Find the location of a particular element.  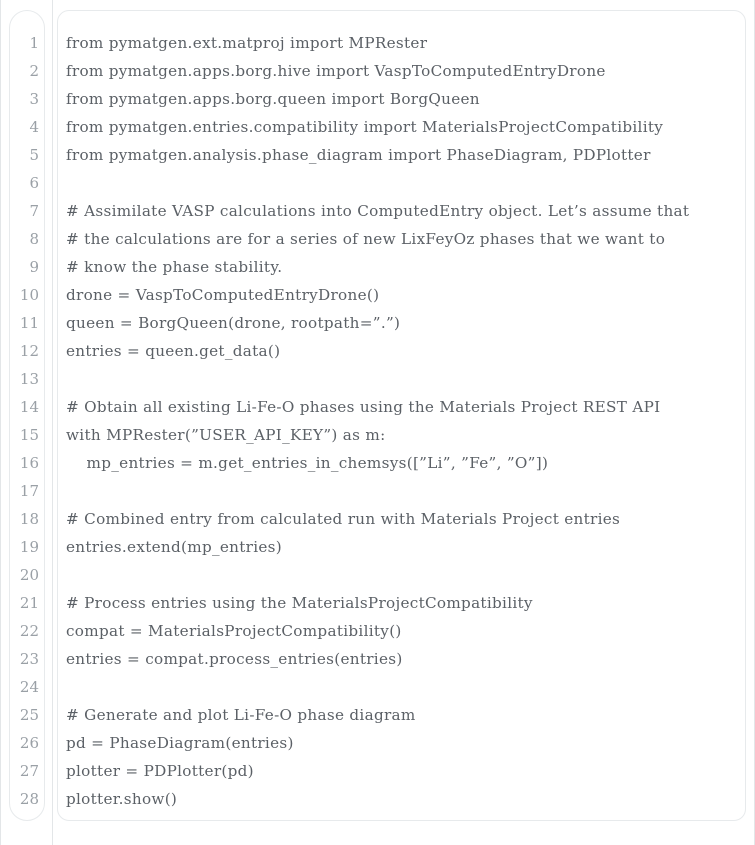

code-line: with MPRester(”USER_API_KEY”) as m: is located at coordinates (226, 435).